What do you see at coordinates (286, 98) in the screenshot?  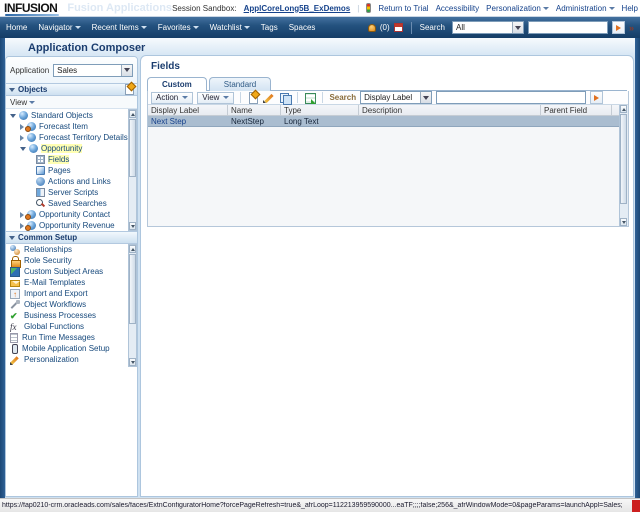 I see `duplicate-field-icon` at bounding box center [286, 98].